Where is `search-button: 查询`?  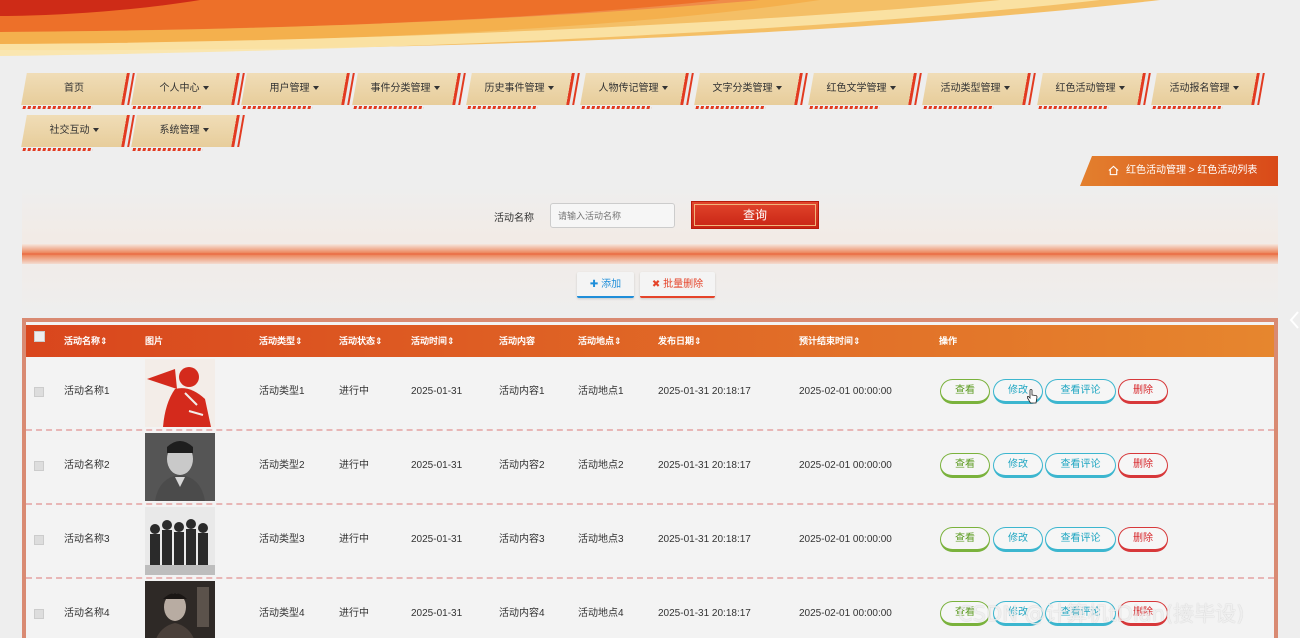 search-button: 查询 is located at coordinates (755, 215).